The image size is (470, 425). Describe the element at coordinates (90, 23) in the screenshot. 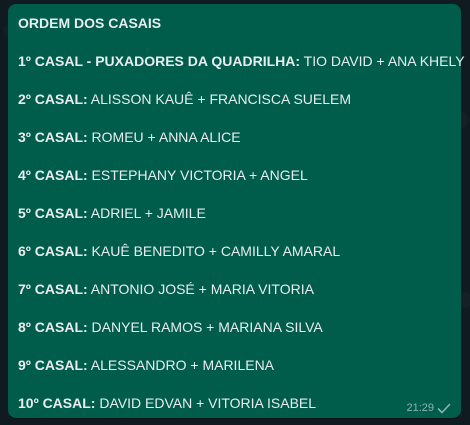

I see `message-heading: ORDEM DOS CASAIS` at that location.